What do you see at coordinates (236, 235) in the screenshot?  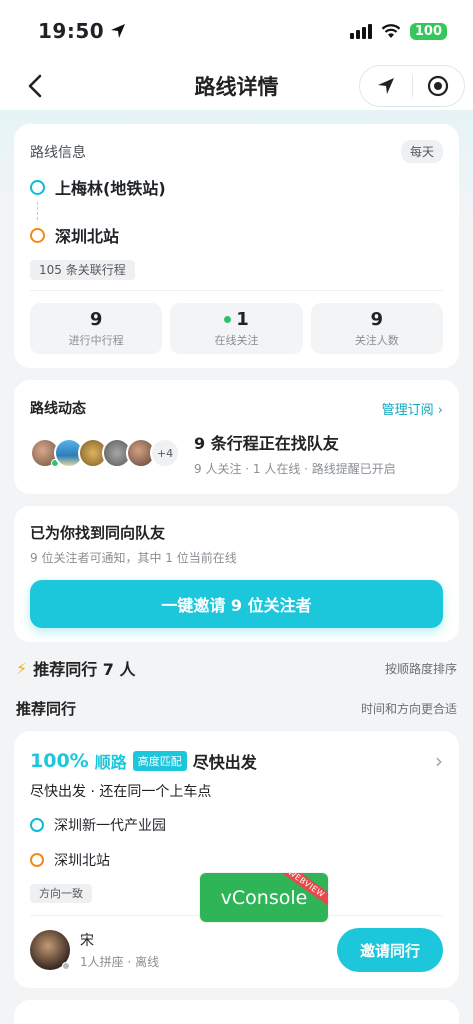 I see `destination-stop: 深圳北站` at bounding box center [236, 235].